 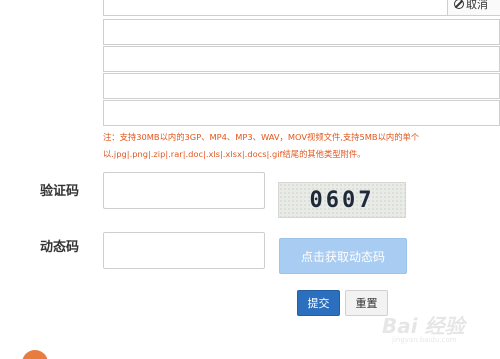 What do you see at coordinates (60, 191) in the screenshot?
I see `captcha-label: 验证码` at bounding box center [60, 191].